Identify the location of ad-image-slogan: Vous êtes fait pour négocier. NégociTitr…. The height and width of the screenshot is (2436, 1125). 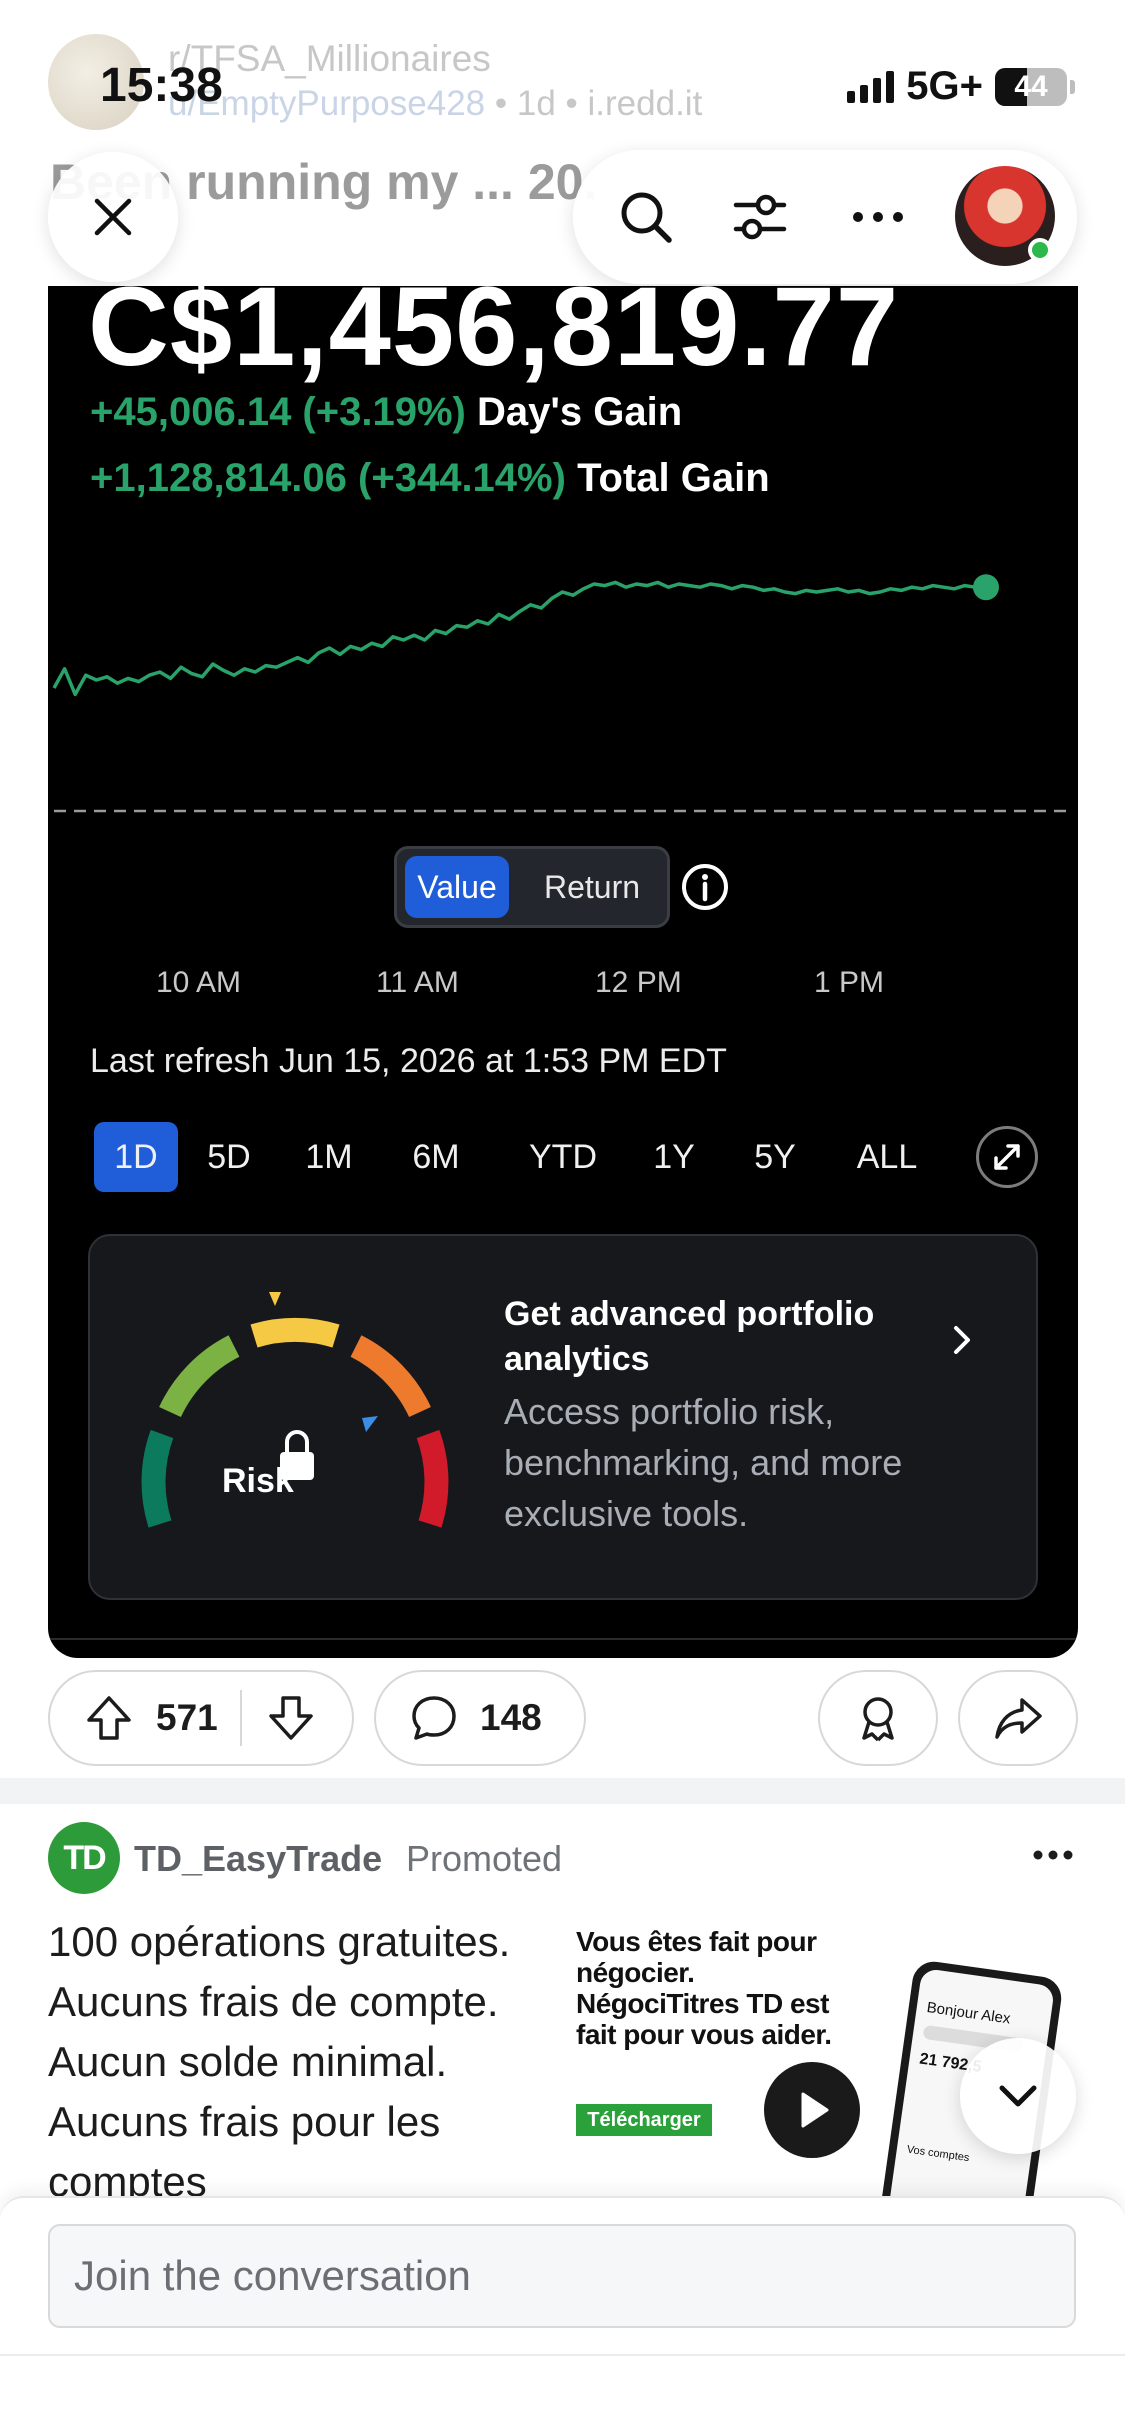
(704, 1988).